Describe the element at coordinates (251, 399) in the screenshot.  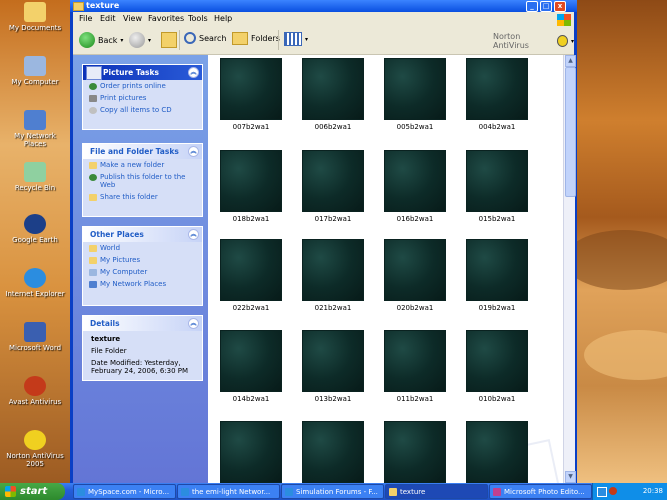
I see `thumbnail-label: 014b2wa1` at that location.